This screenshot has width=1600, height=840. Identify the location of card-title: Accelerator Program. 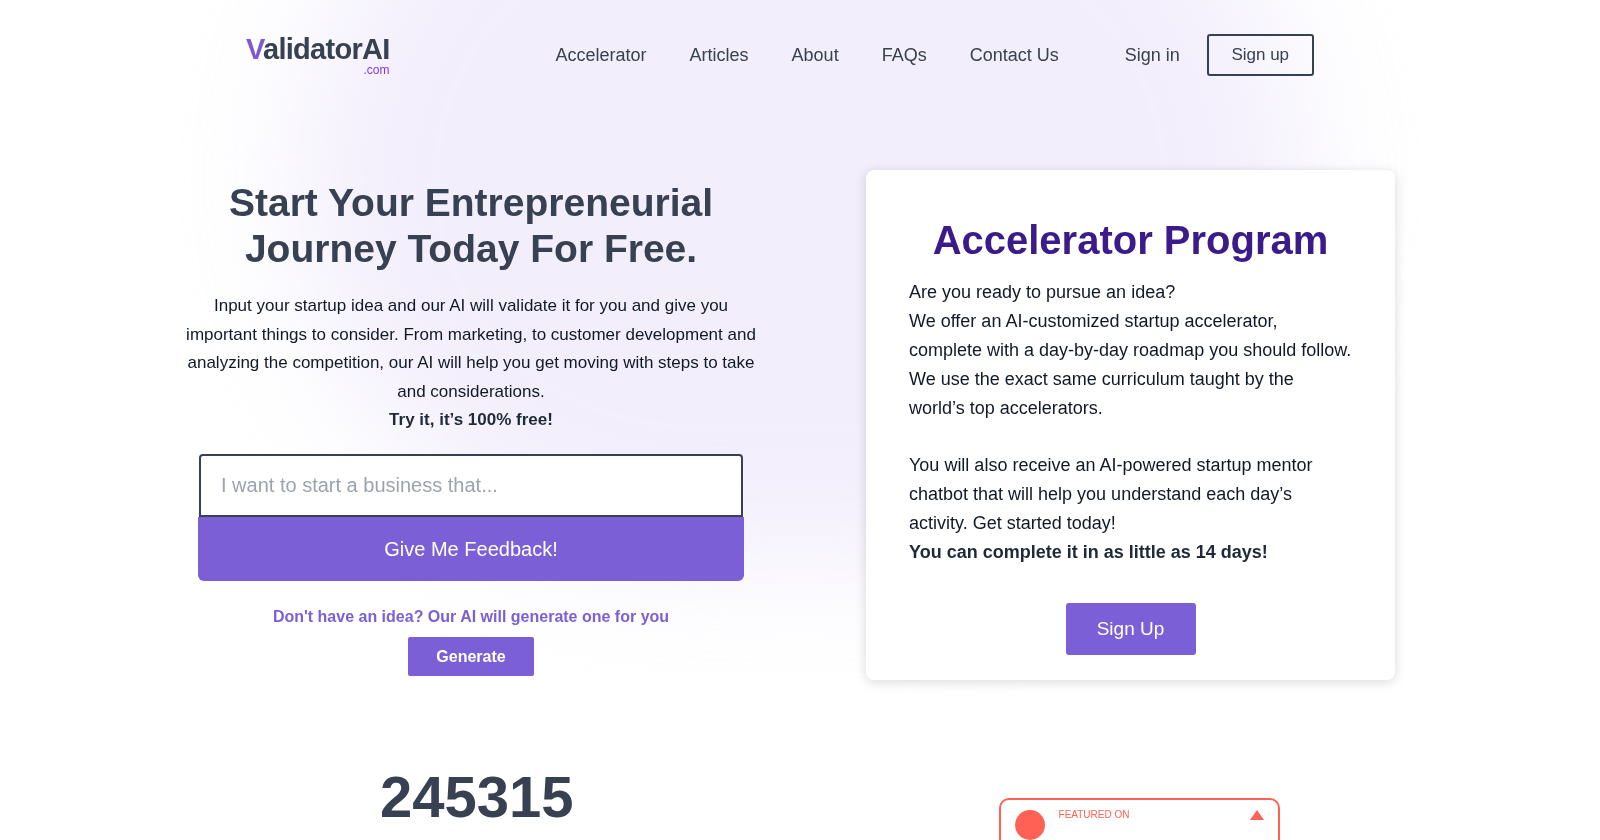
(1130, 240).